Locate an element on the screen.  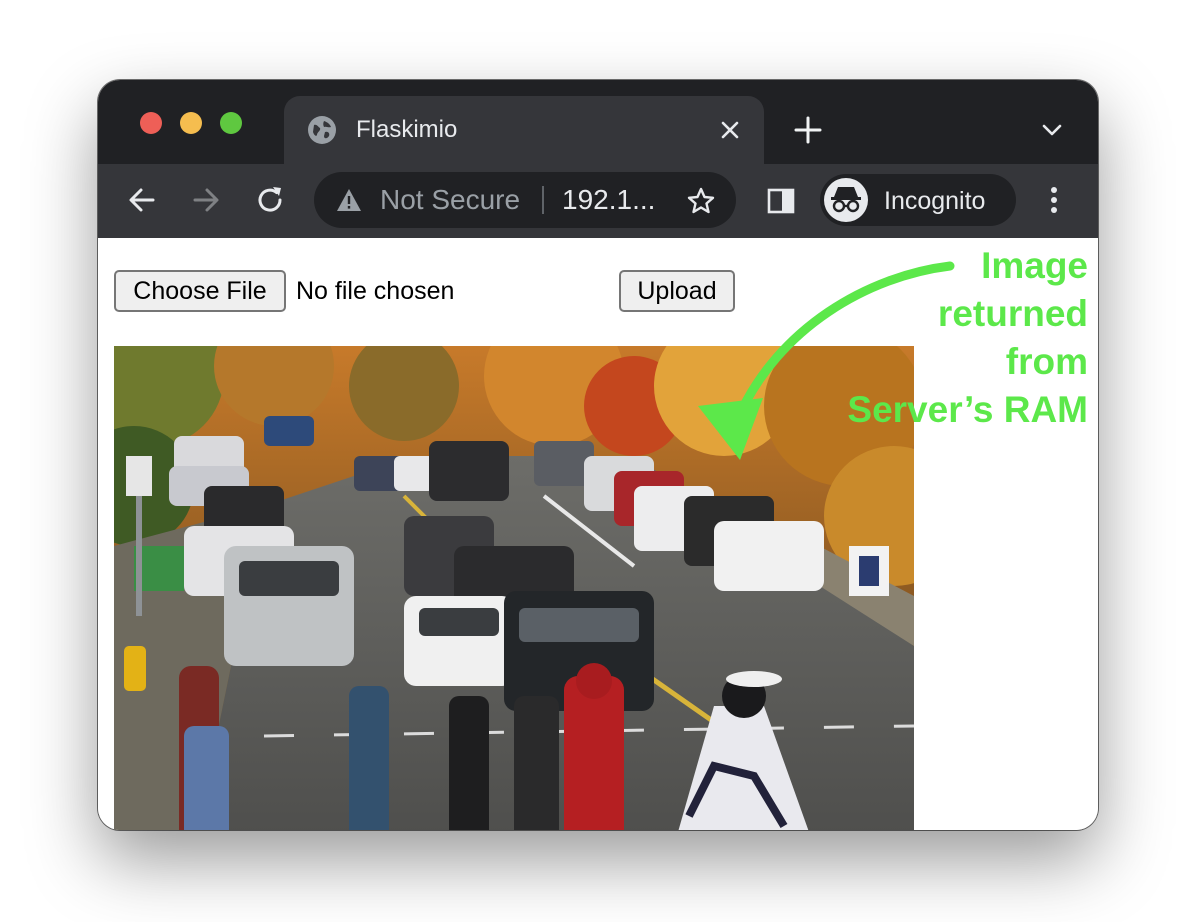
minimize-window-button is located at coordinates (191, 123).